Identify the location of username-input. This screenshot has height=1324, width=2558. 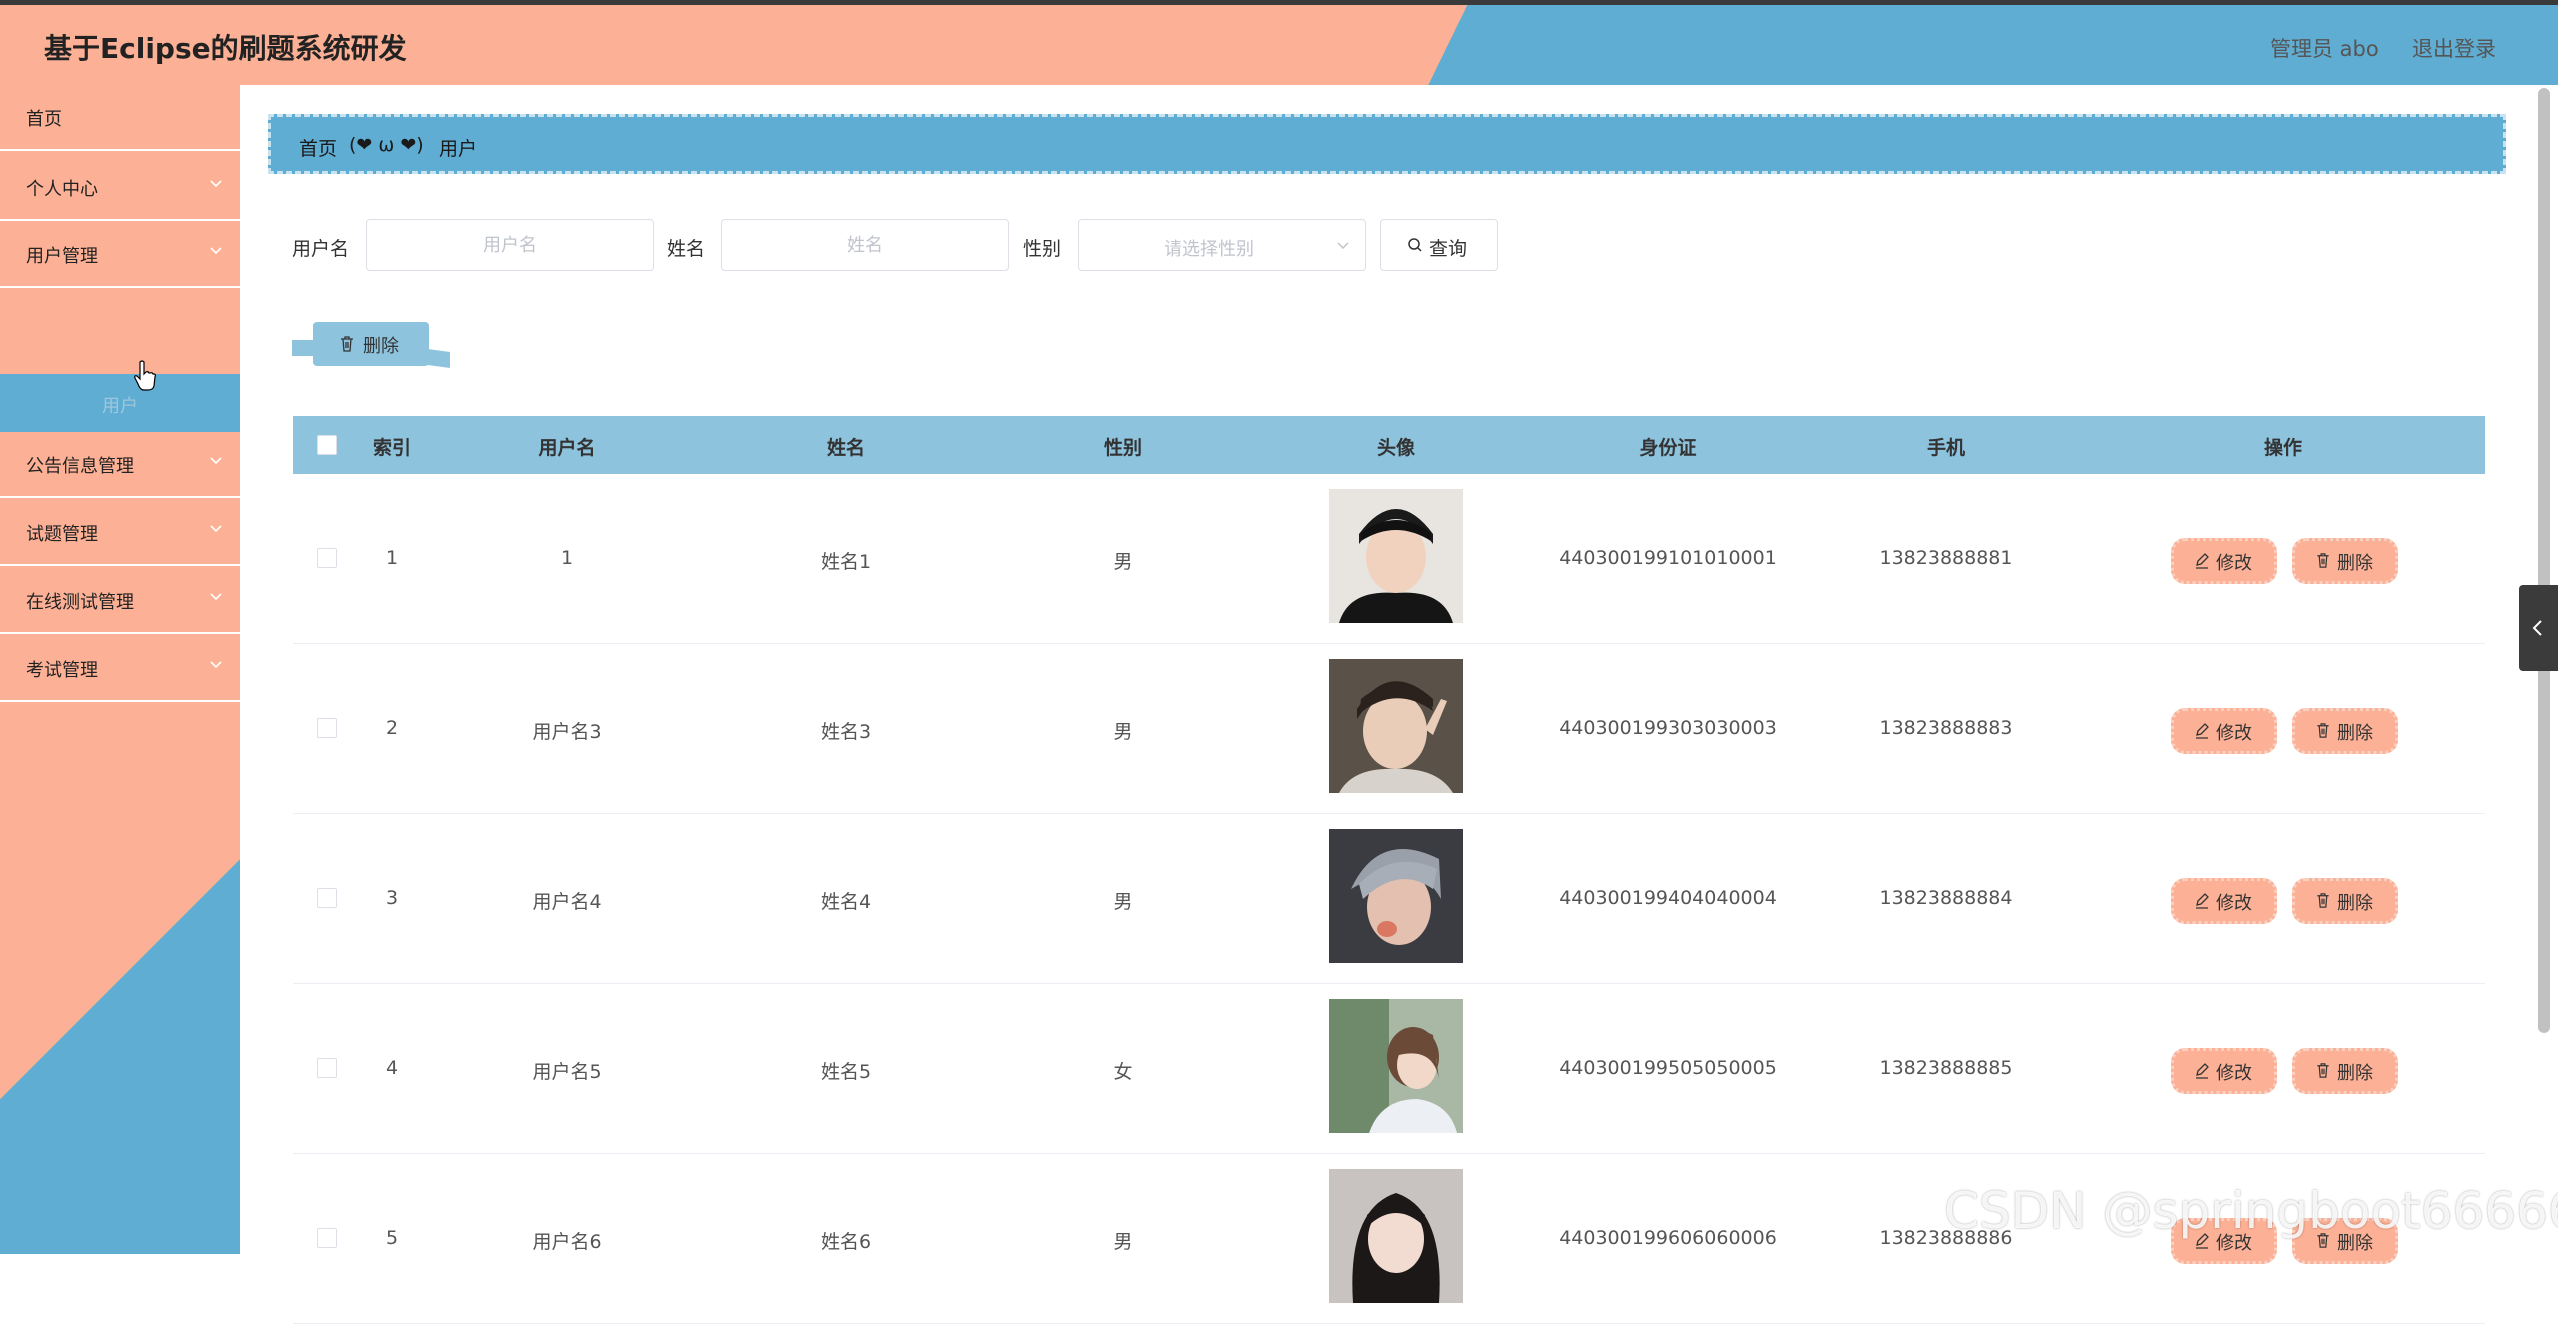
(510, 245).